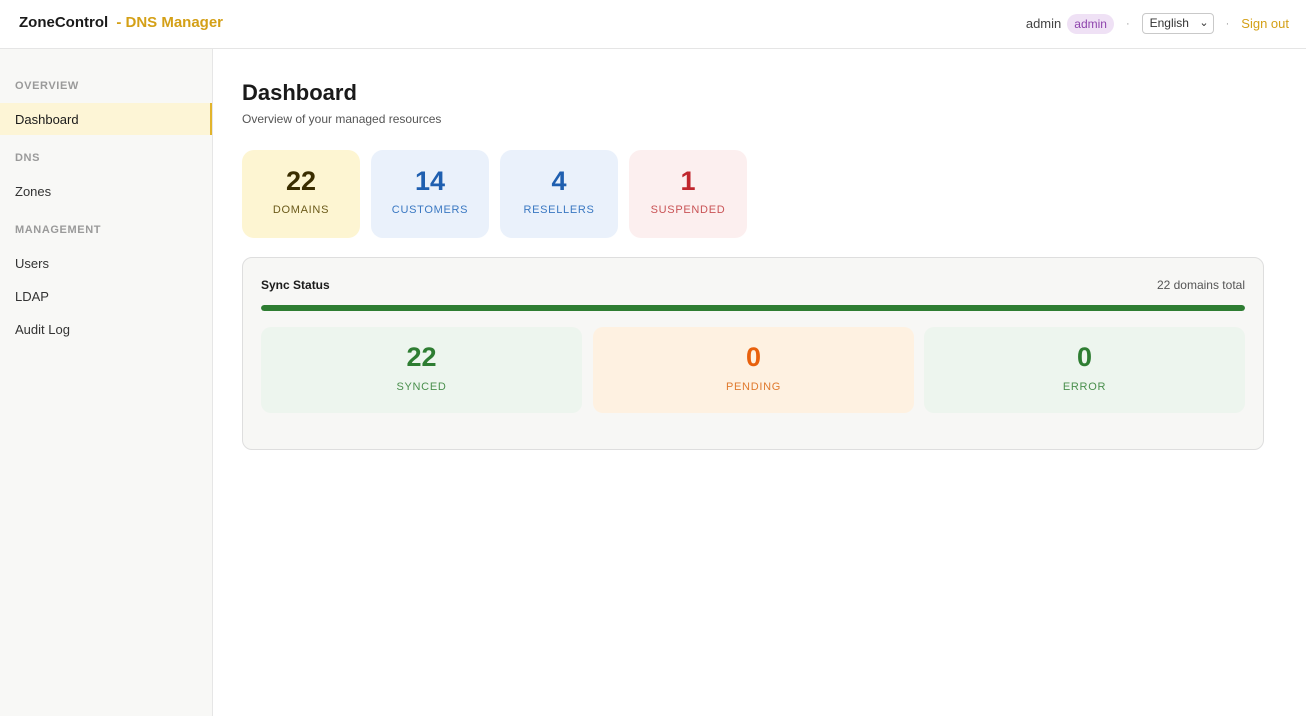 This screenshot has width=1306, height=716. I want to click on brand-name: ZoneControl, so click(64, 22).